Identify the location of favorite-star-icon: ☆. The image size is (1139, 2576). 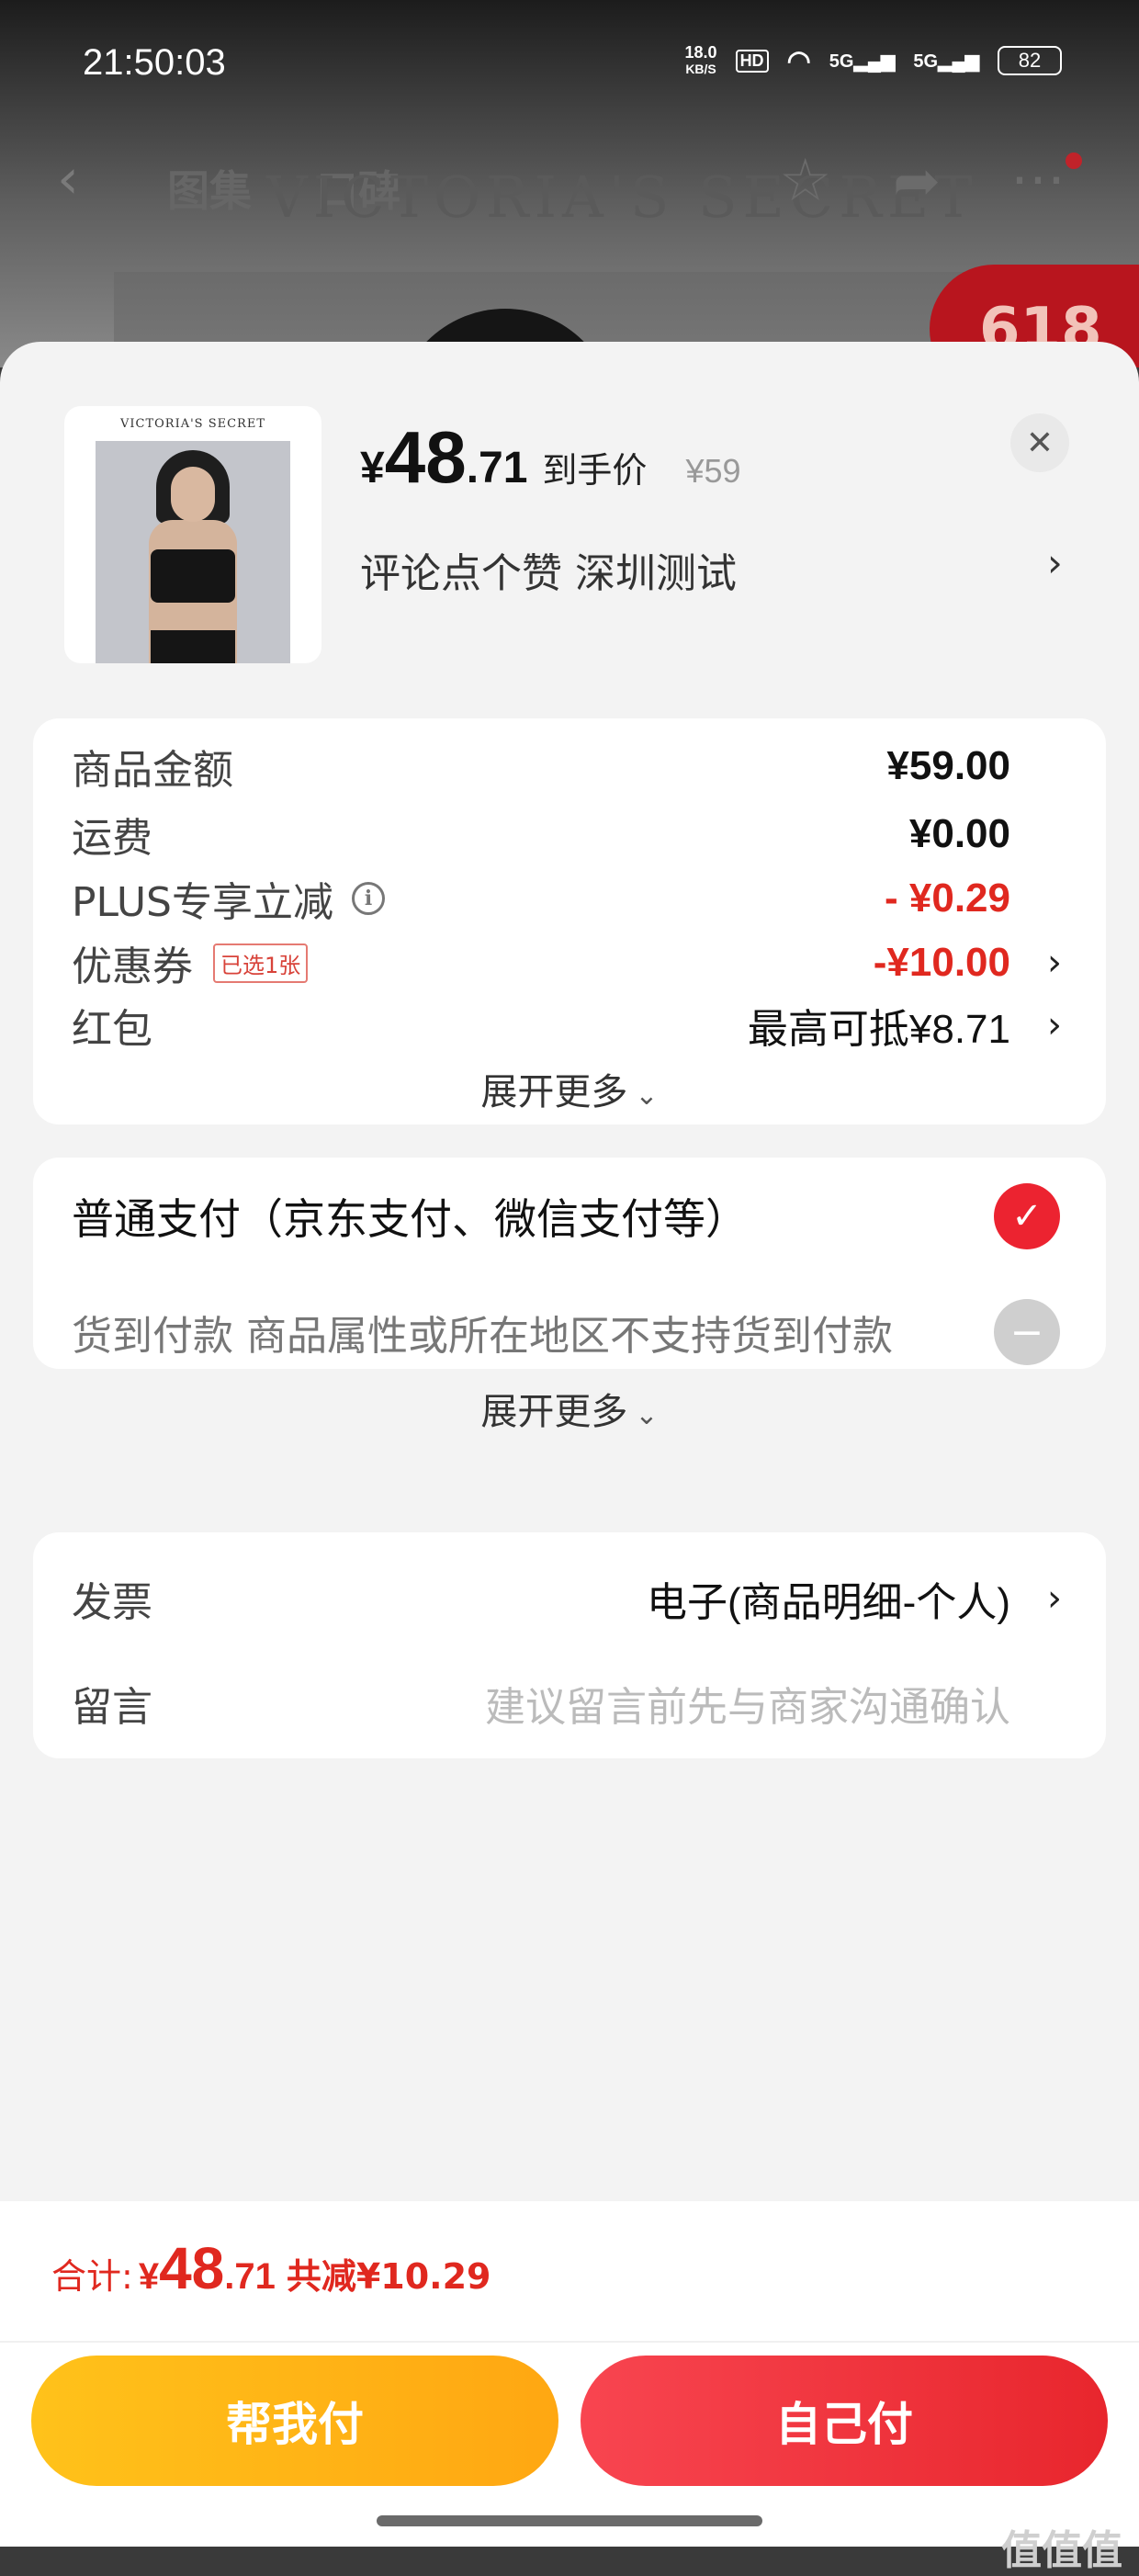
(805, 181).